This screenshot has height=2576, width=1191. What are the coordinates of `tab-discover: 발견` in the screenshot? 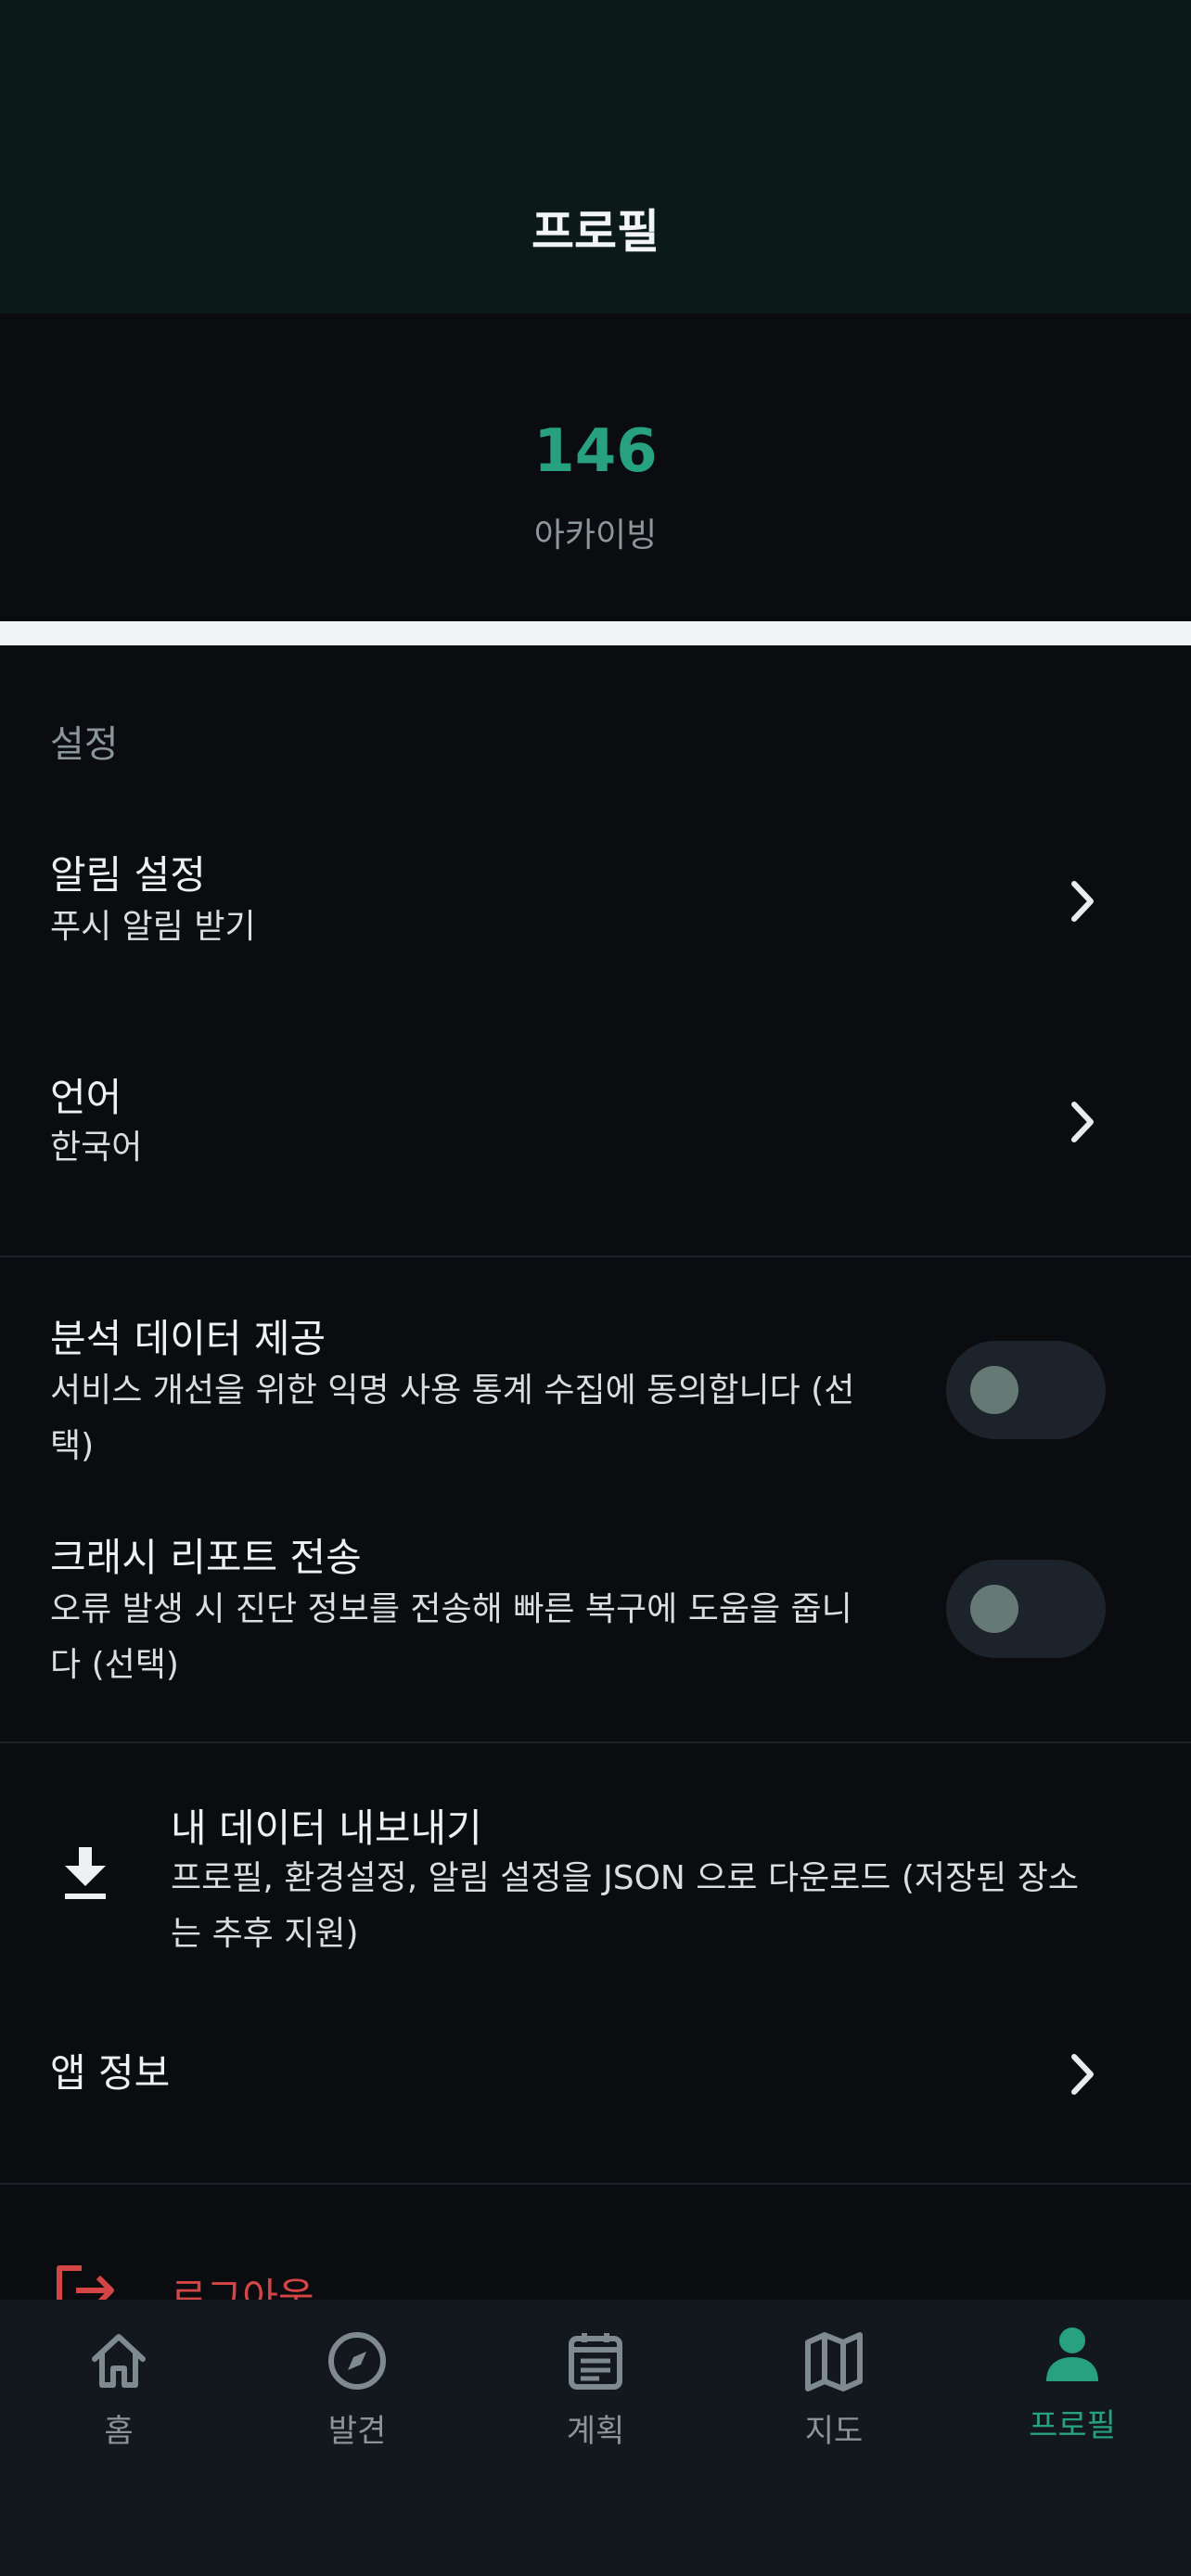 It's located at (357, 2388).